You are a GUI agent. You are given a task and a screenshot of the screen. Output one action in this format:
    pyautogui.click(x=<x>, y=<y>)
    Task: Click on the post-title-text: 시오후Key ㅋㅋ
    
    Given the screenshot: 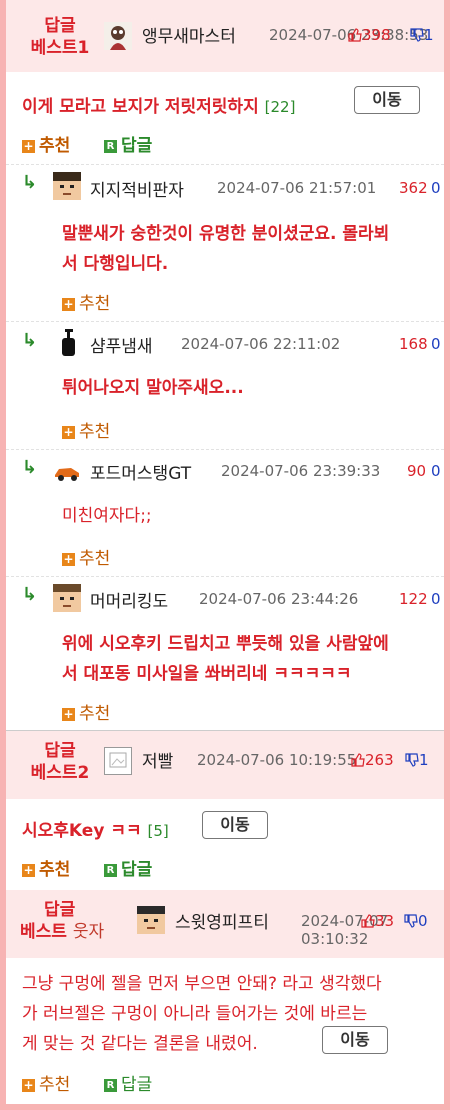 What is the action you would take?
    pyautogui.click(x=82, y=831)
    